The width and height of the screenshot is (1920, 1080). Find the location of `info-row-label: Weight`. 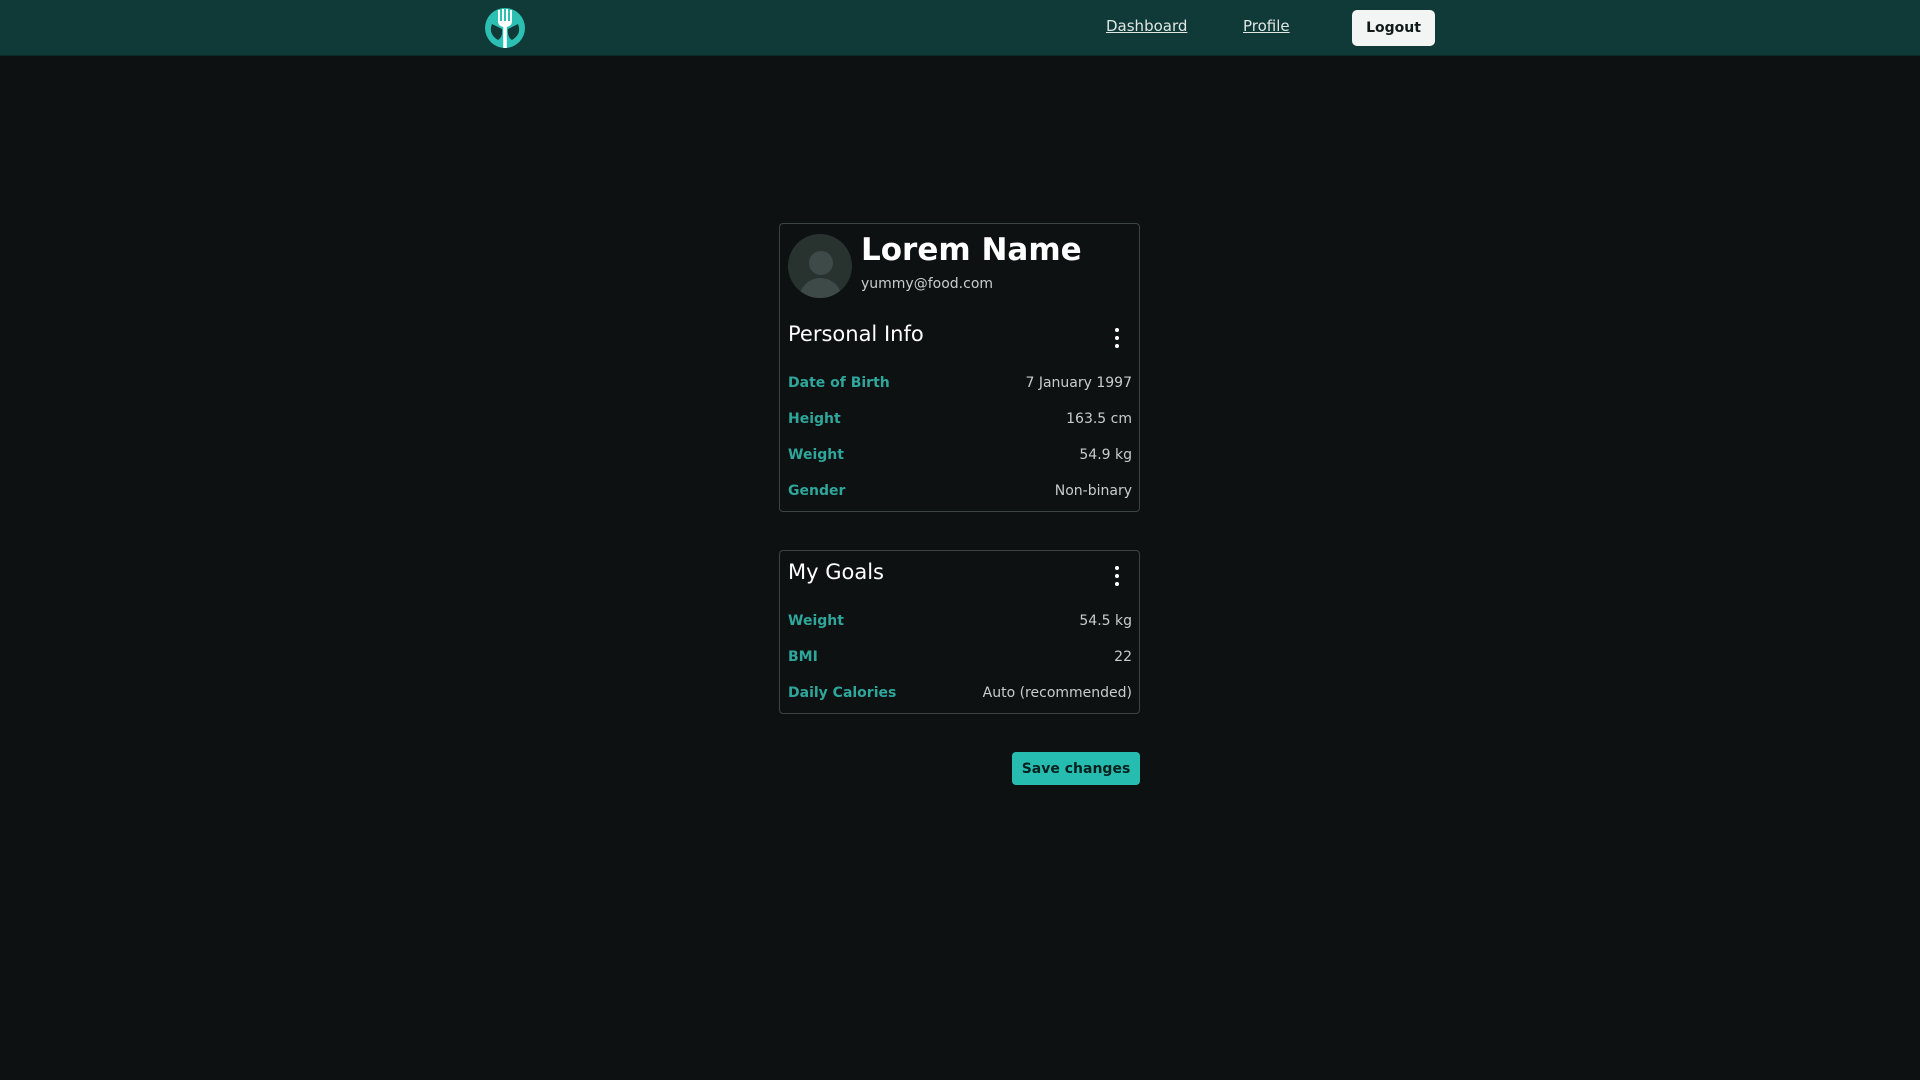

info-row-label: Weight is located at coordinates (816, 455).